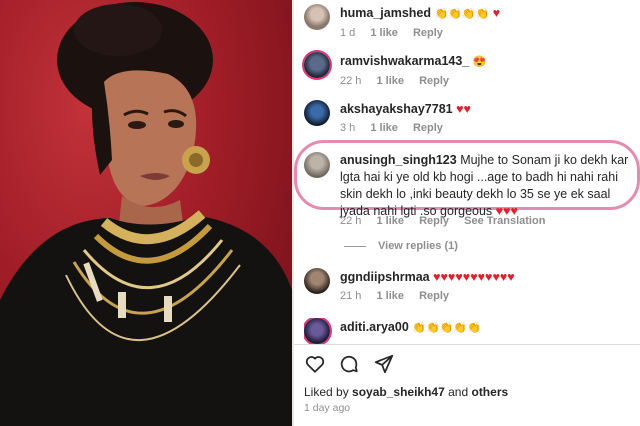 This screenshot has width=640, height=426. What do you see at coordinates (479, 62) in the screenshot?
I see `comment-emoji: 😍` at bounding box center [479, 62].